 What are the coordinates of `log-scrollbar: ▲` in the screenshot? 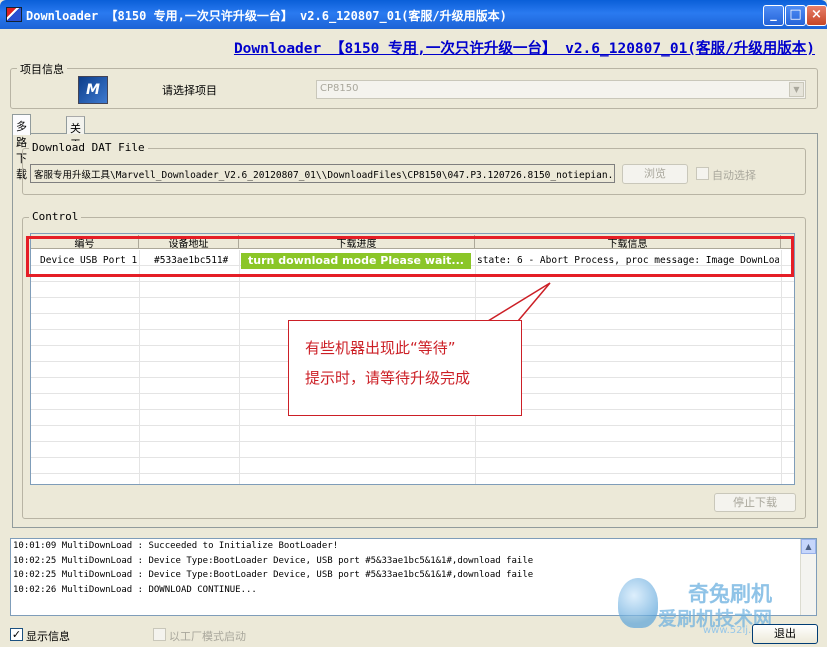 It's located at (808, 577).